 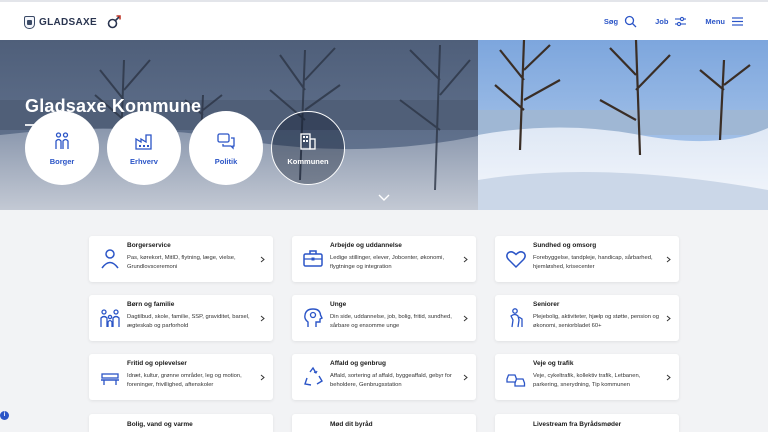 I want to click on politik-label: Politik, so click(x=226, y=161).